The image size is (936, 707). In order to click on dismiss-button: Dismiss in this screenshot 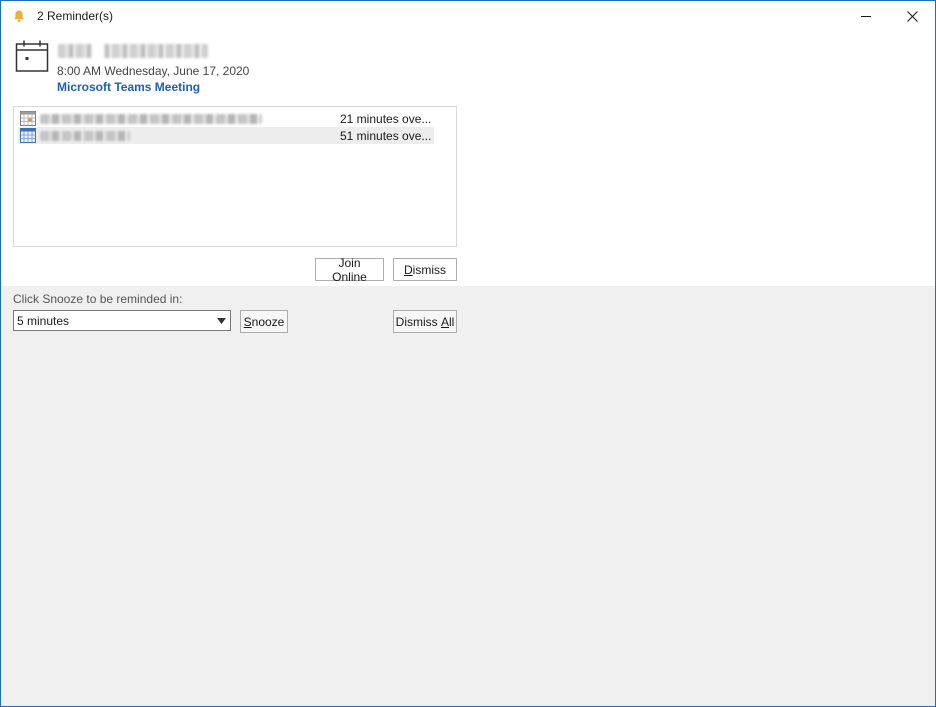, I will do `click(425, 269)`.